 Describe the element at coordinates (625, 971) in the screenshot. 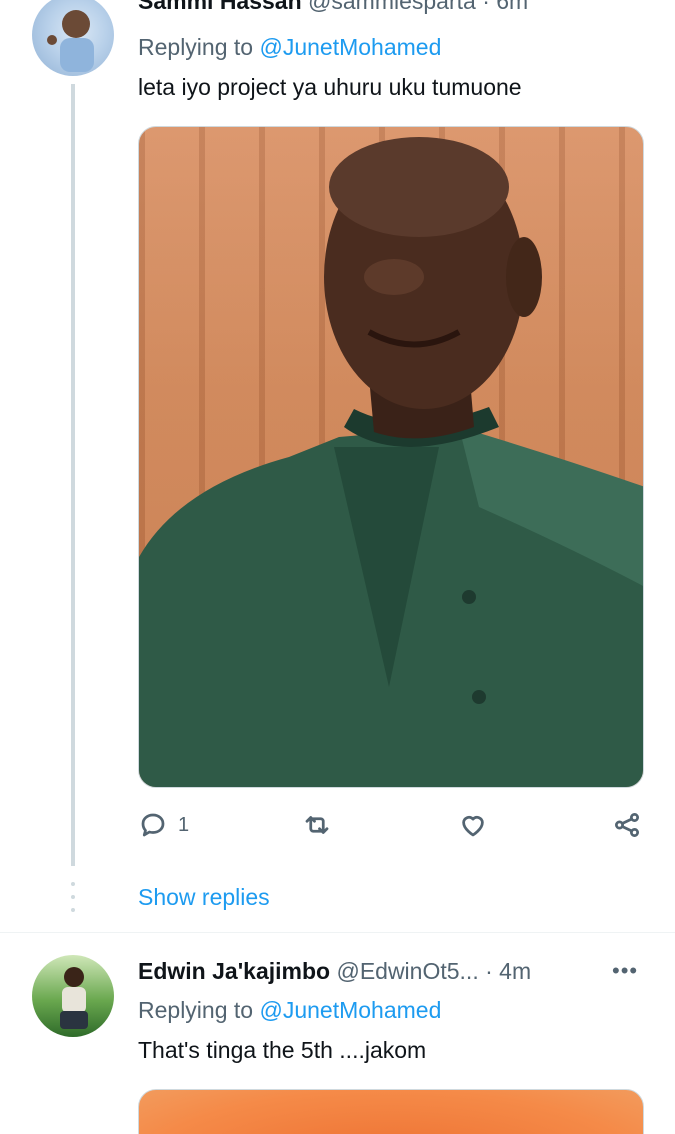

I see `more-options-icon: •••` at that location.